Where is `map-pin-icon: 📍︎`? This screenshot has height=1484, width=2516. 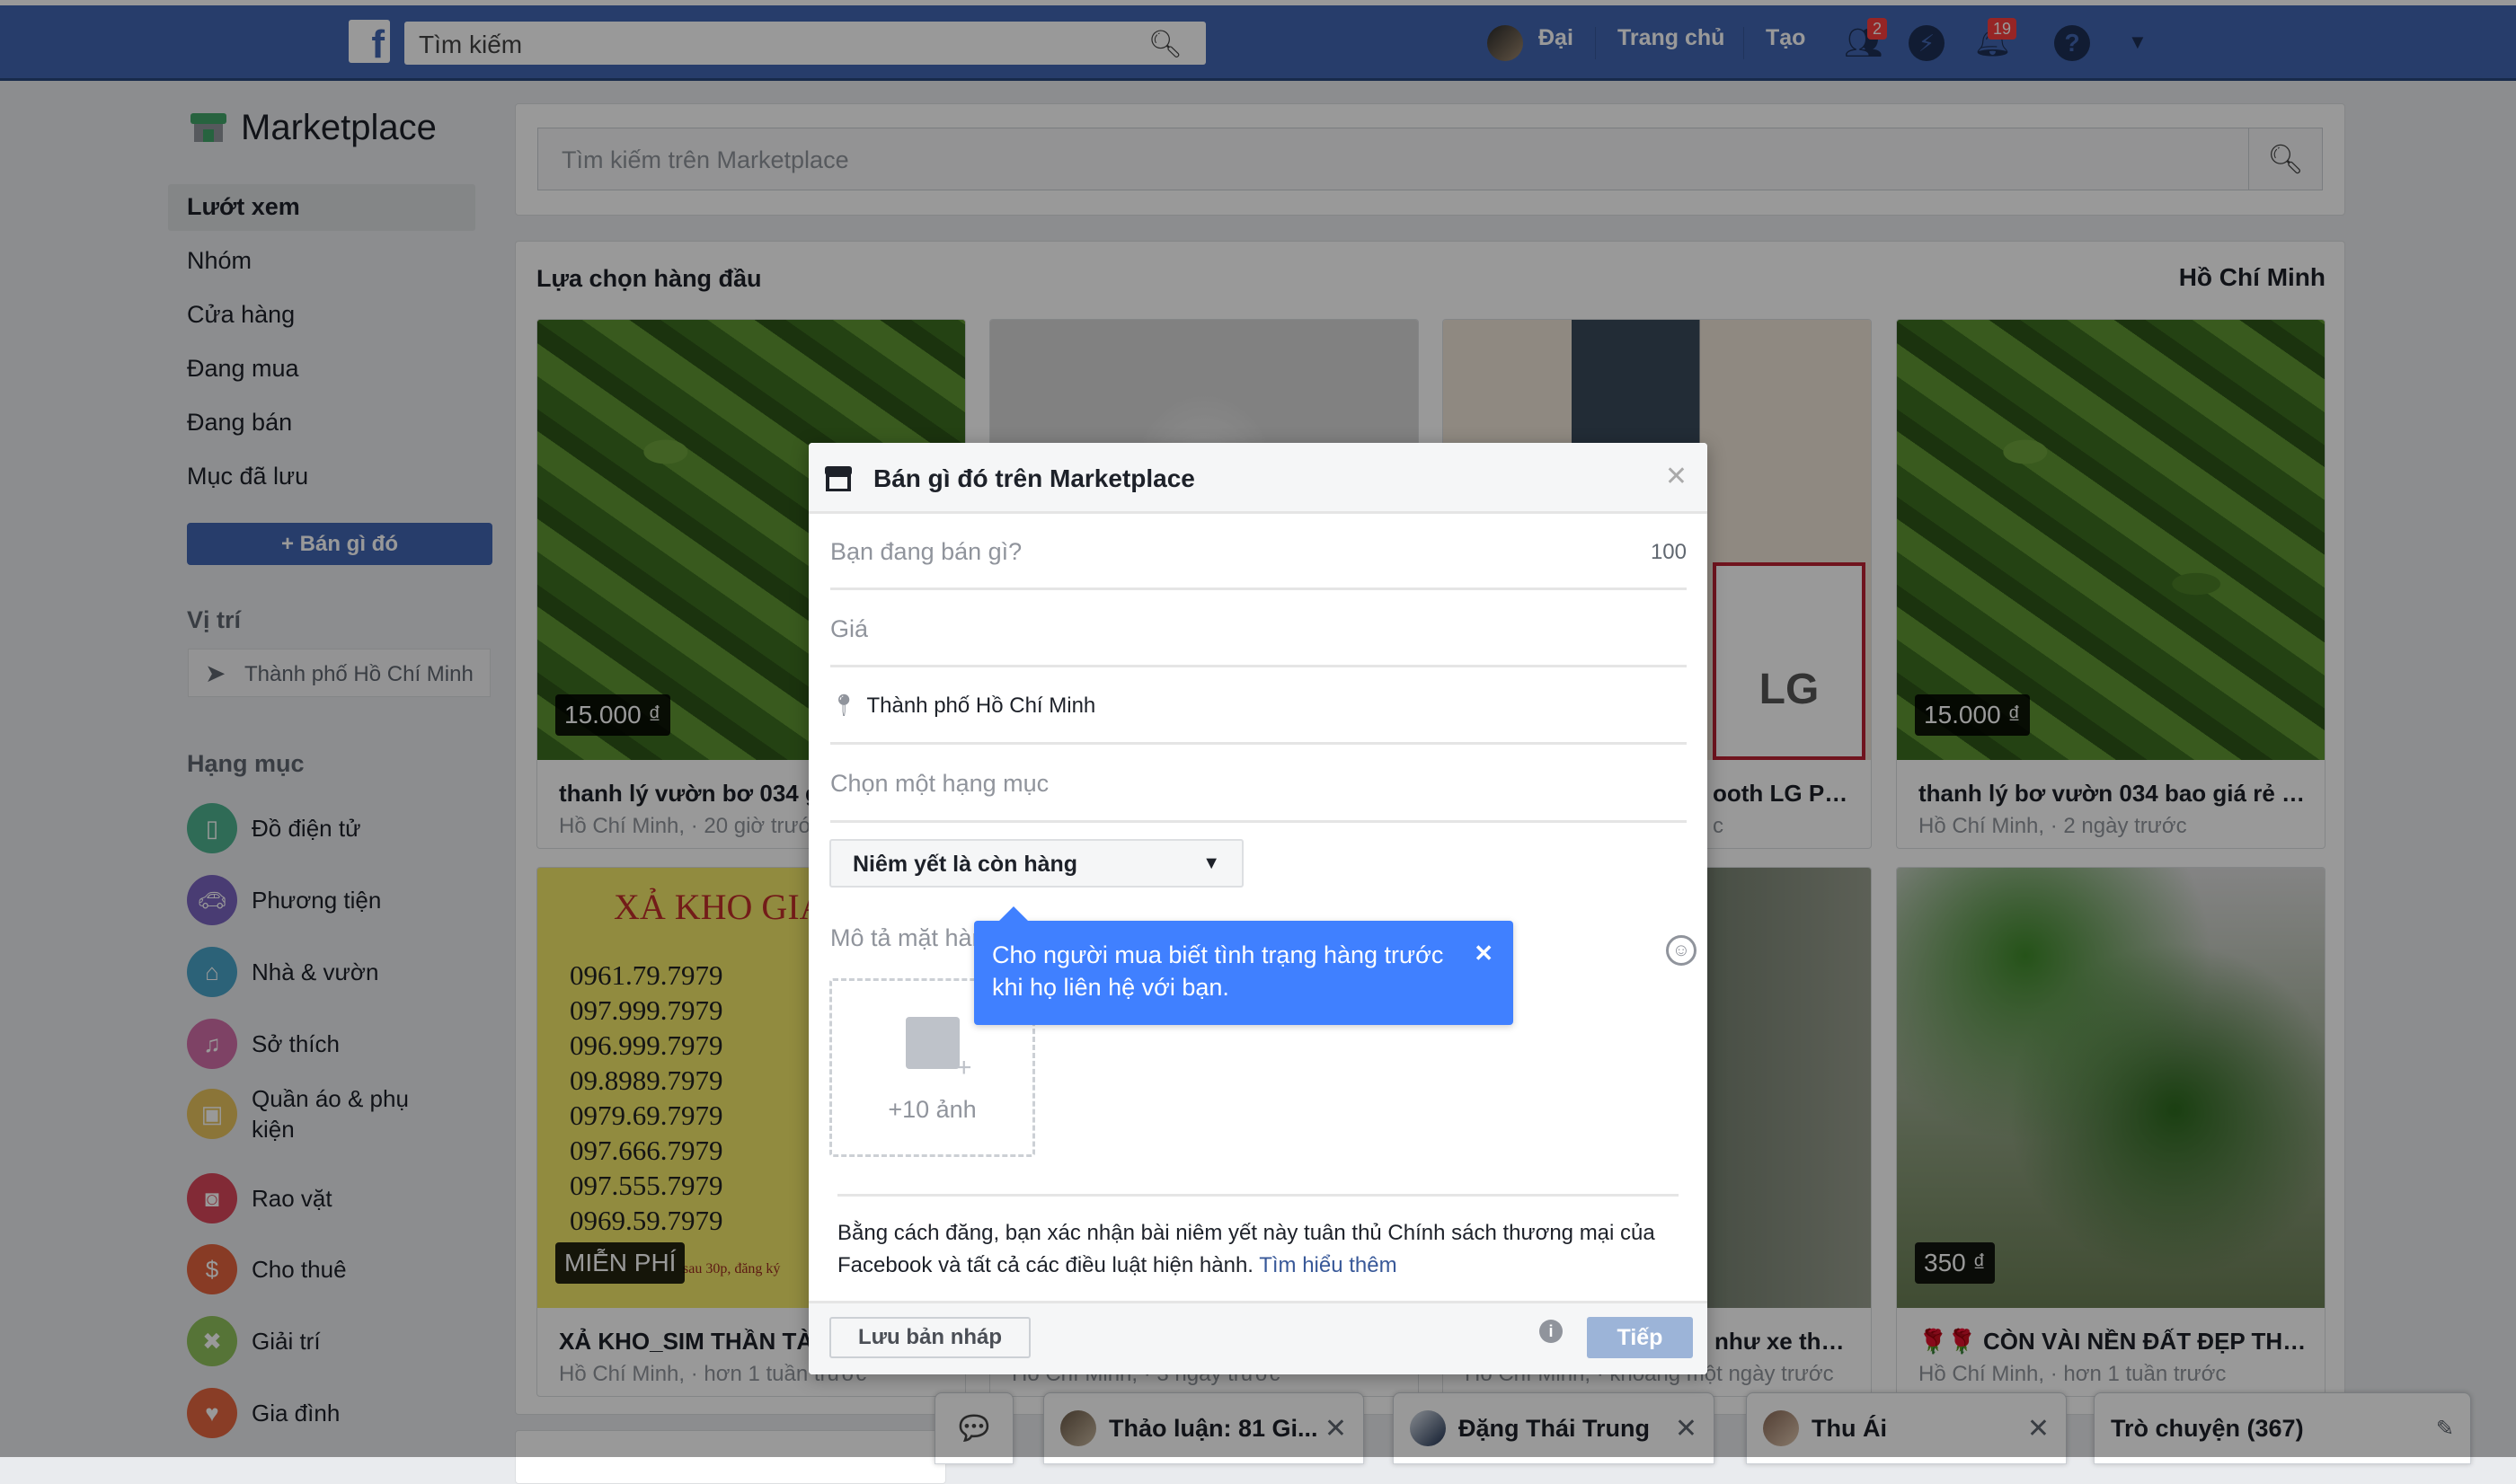
map-pin-icon: 📍︎ is located at coordinates (844, 705).